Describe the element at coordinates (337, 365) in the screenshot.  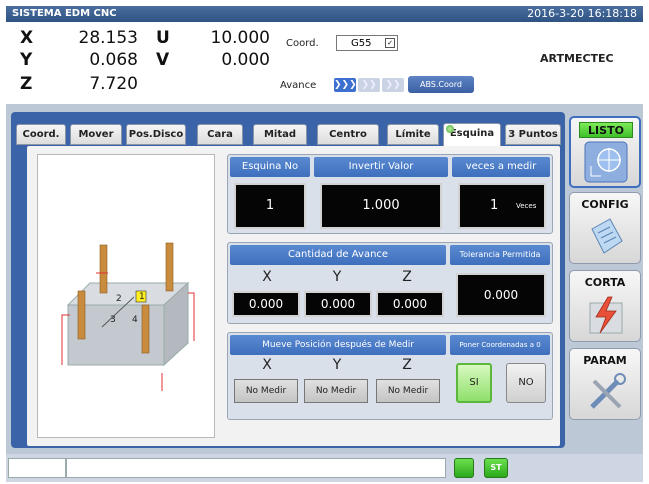
I see `mueve-y-label: Y` at that location.